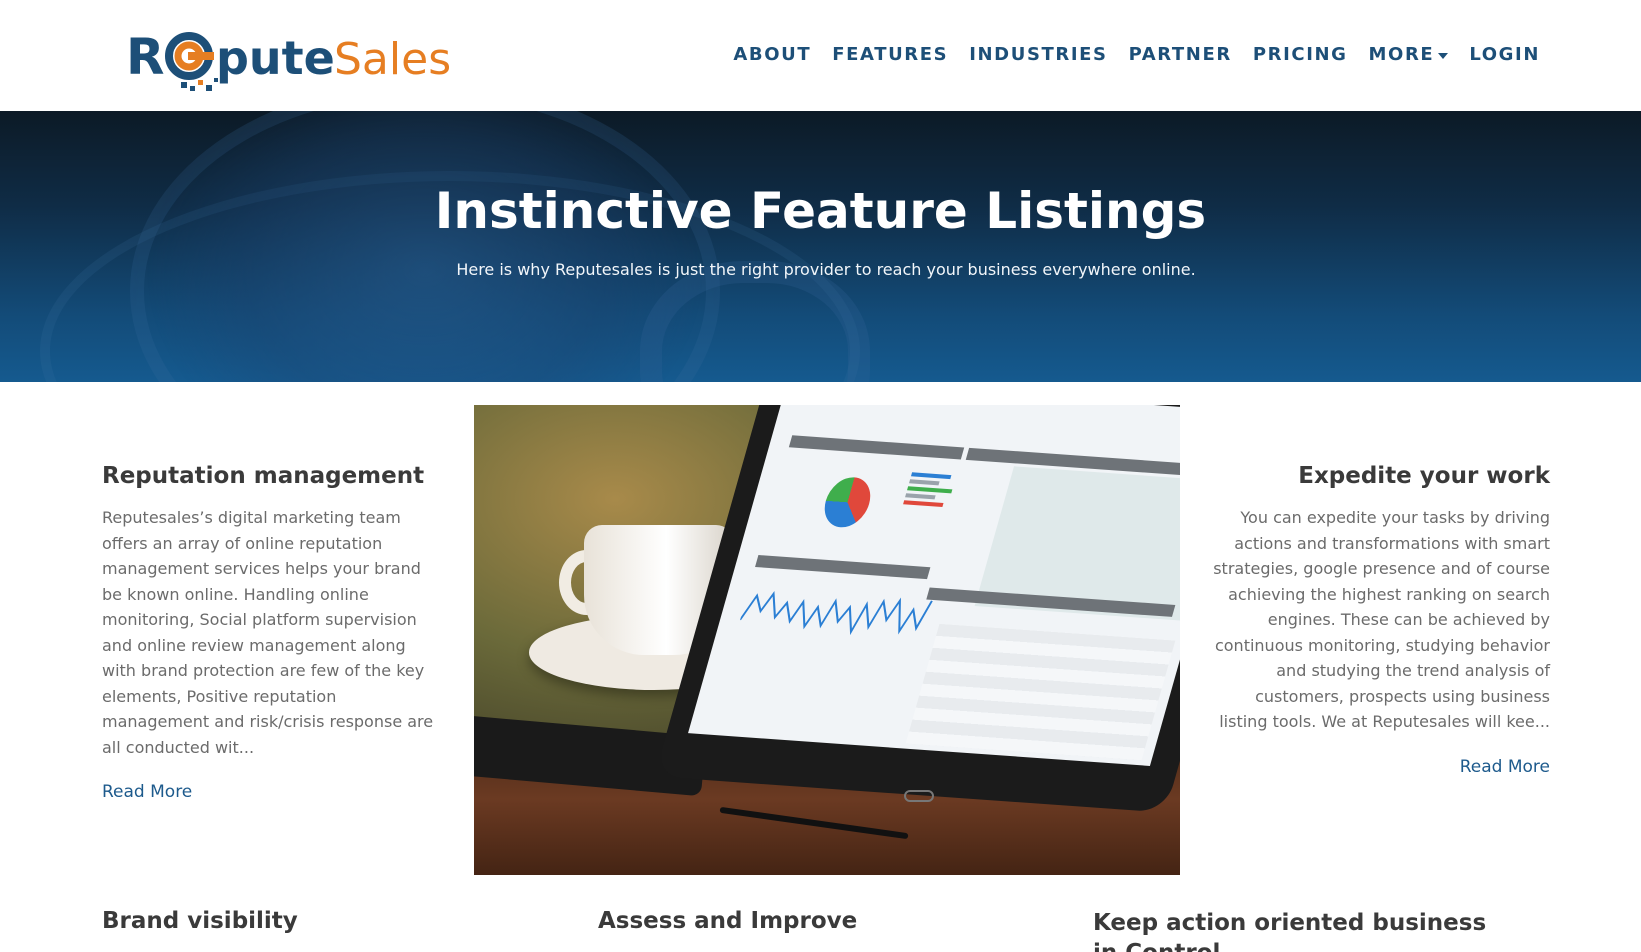 Image resolution: width=1641 pixels, height=952 pixels. I want to click on caret-down-icon, so click(1443, 55).